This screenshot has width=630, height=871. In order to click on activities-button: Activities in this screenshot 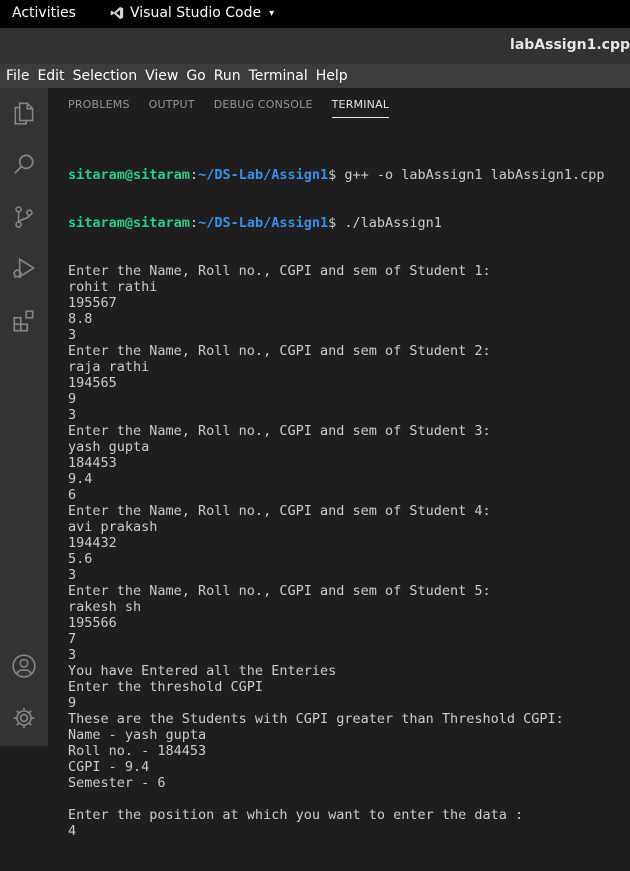, I will do `click(44, 13)`.